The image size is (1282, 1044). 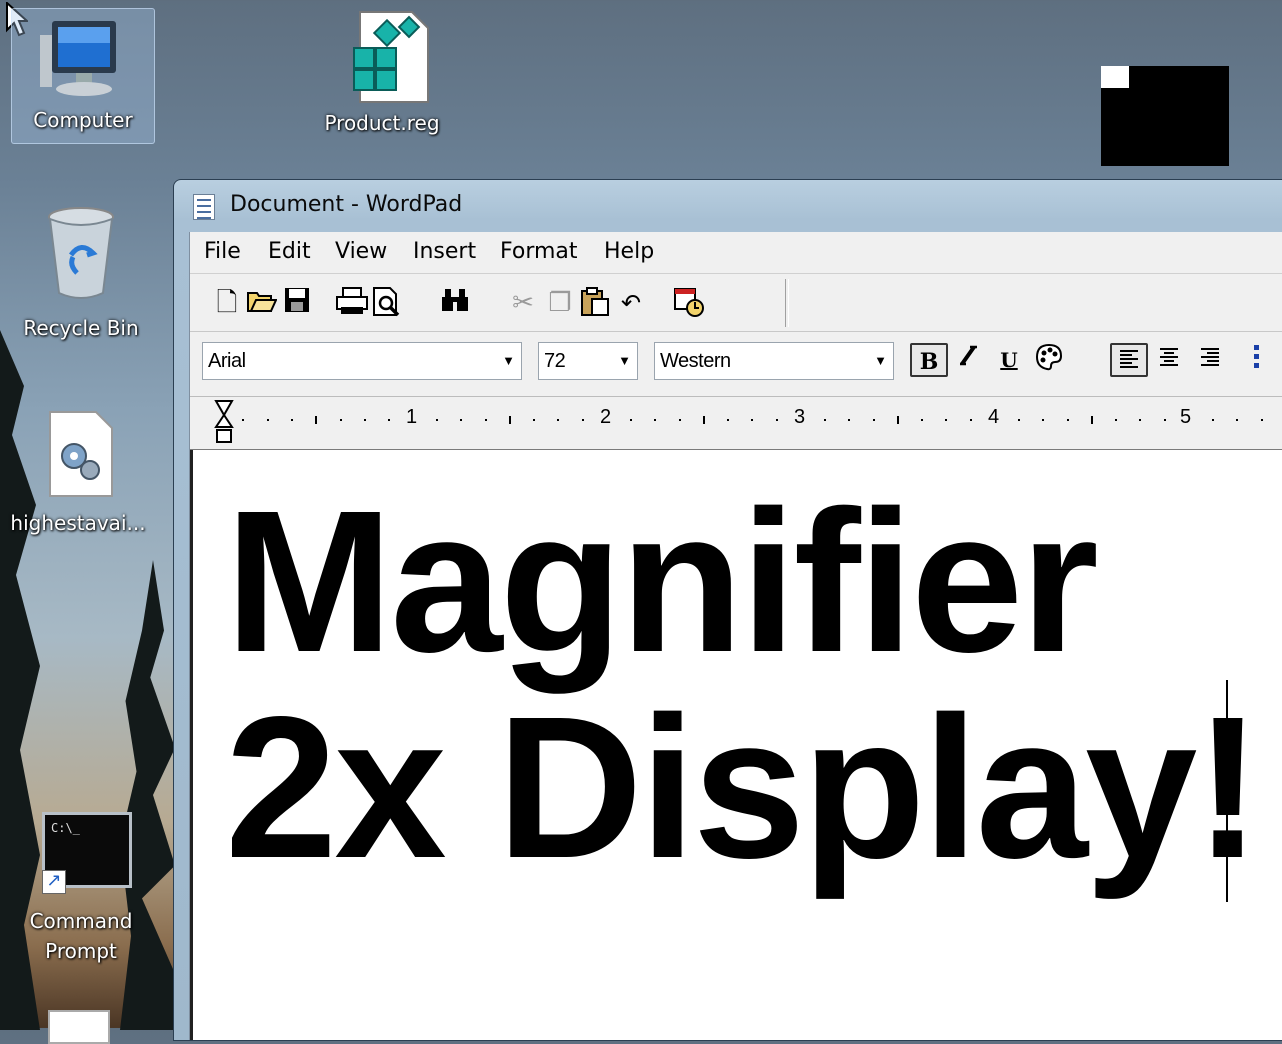 What do you see at coordinates (81, 253) in the screenshot?
I see `recycle-bin-icon` at bounding box center [81, 253].